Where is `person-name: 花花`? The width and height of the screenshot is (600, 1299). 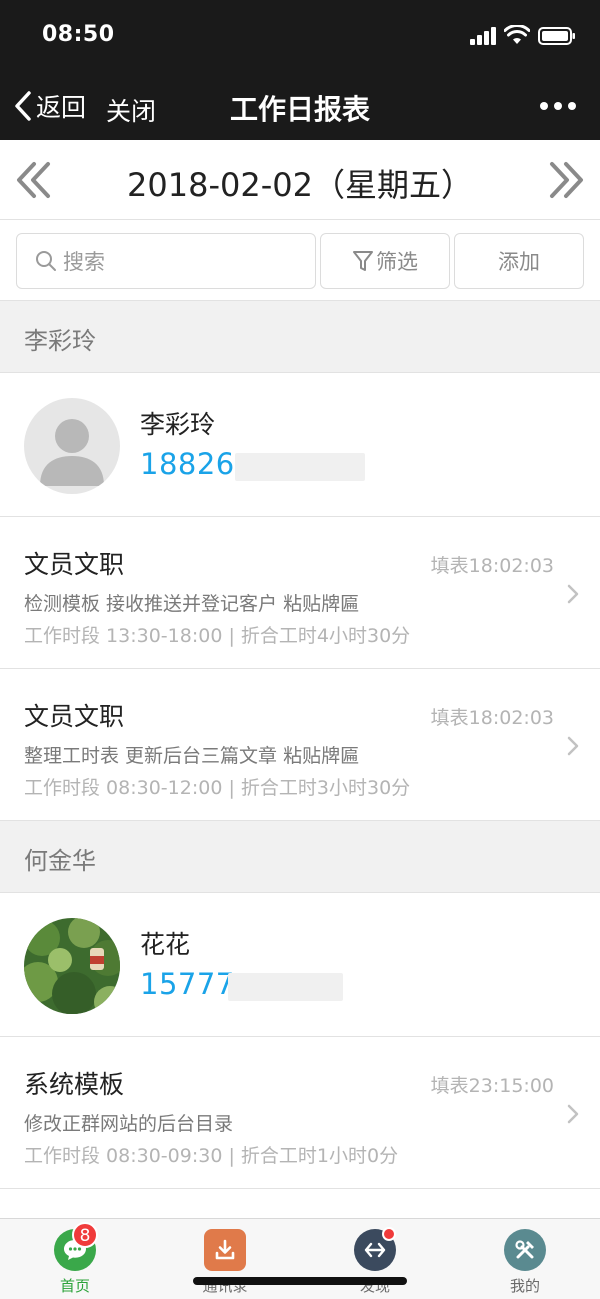
person-name: 花花 is located at coordinates (165, 944).